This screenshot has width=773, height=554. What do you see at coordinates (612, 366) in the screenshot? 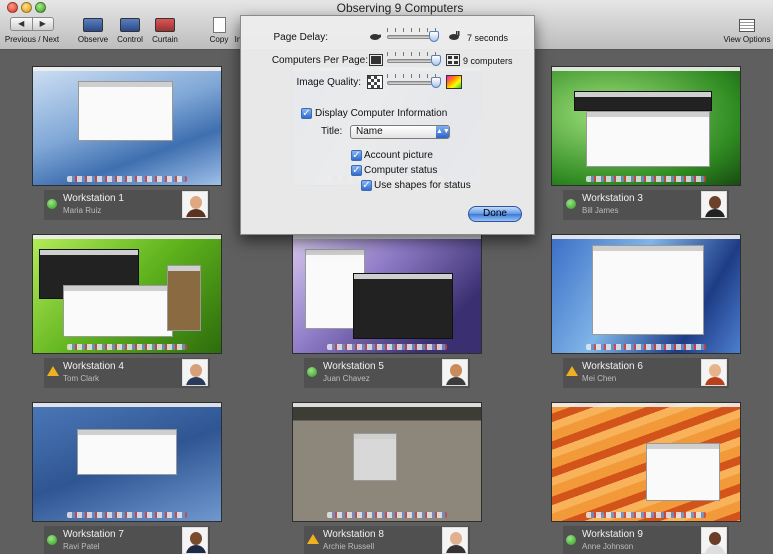
I see `computer-name: Workstation 6` at bounding box center [612, 366].